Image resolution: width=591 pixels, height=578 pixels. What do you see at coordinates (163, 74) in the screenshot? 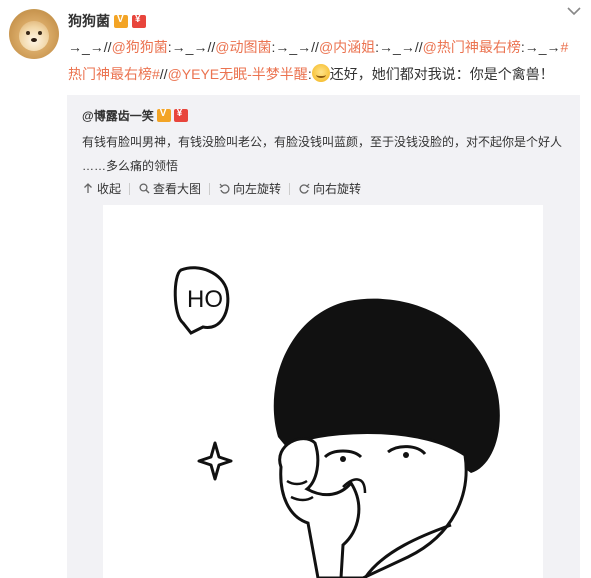
I see `post-text-segment: //` at bounding box center [163, 74].